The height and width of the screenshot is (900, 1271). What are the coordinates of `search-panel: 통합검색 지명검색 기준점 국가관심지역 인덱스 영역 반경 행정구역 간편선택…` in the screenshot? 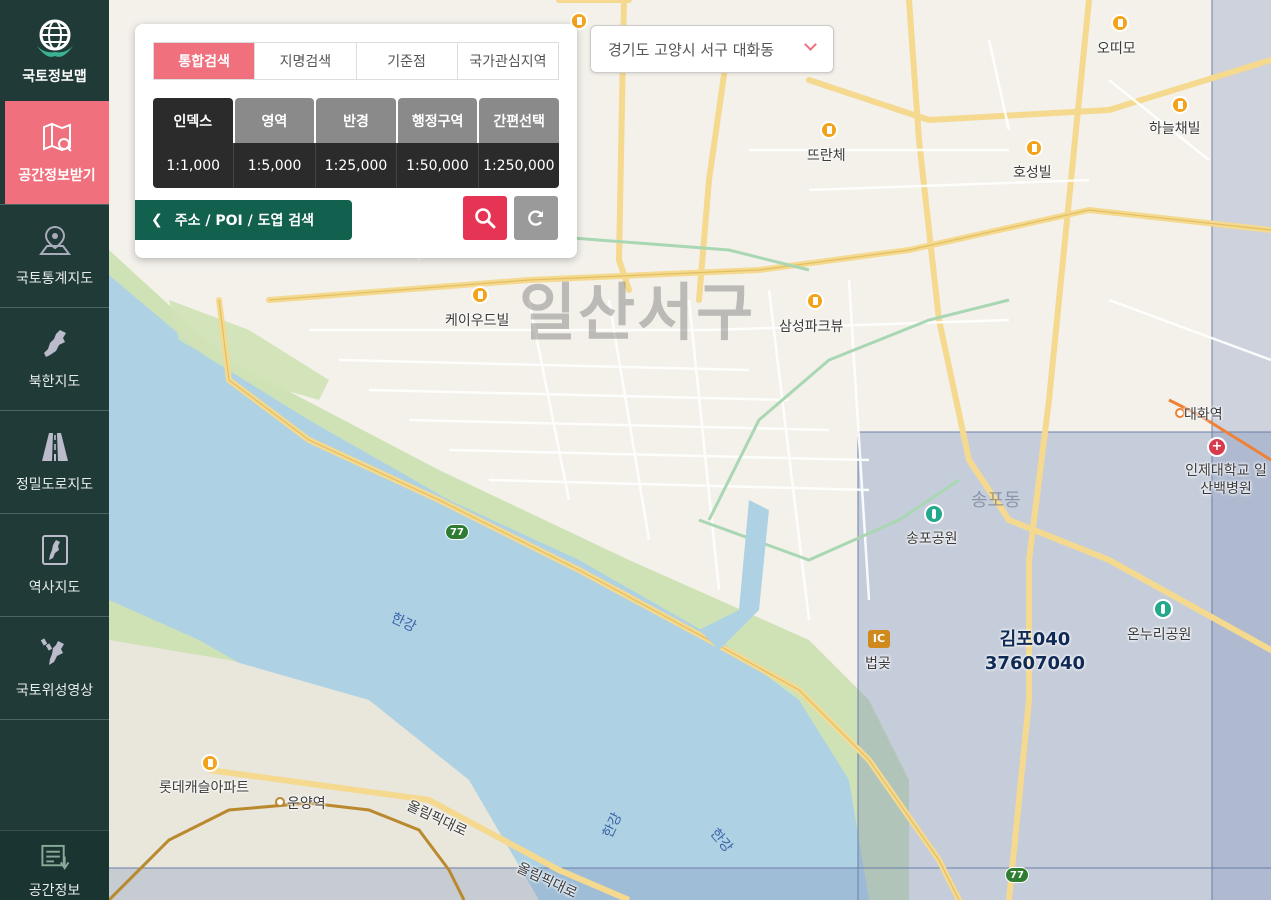 It's located at (356, 141).